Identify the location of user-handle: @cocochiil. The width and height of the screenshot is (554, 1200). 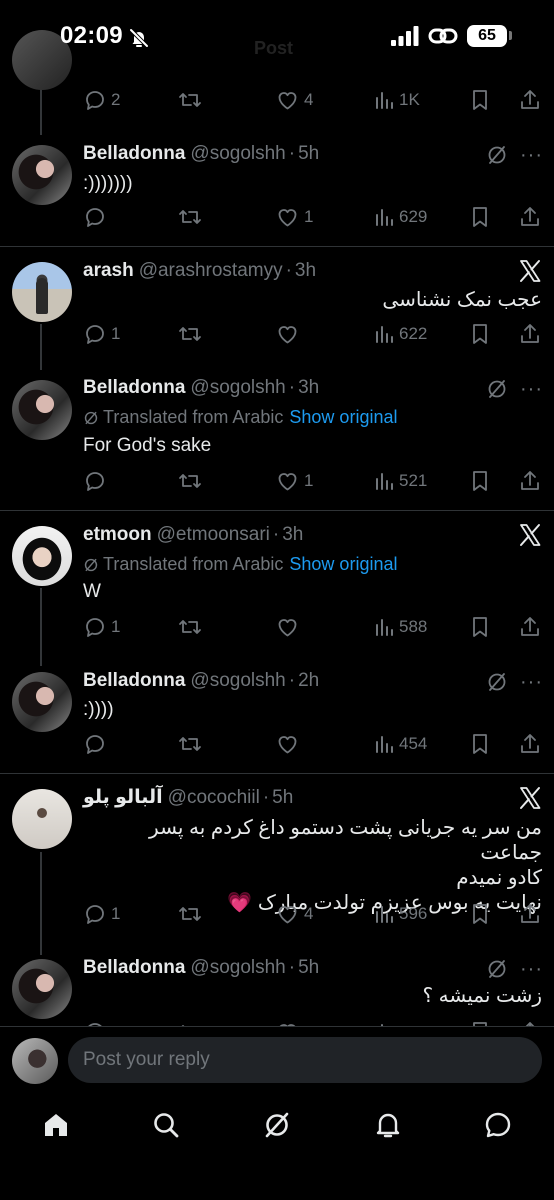
(214, 797).